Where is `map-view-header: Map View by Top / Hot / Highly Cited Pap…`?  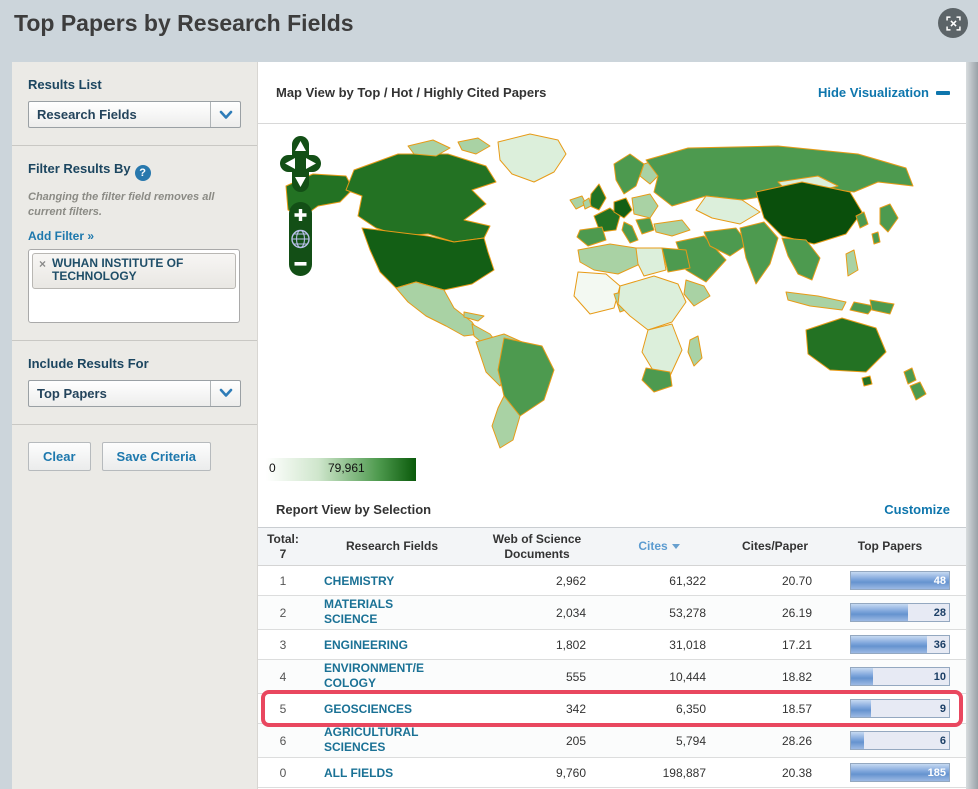 map-view-header: Map View by Top / Hot / Highly Cited Pap… is located at coordinates (612, 93).